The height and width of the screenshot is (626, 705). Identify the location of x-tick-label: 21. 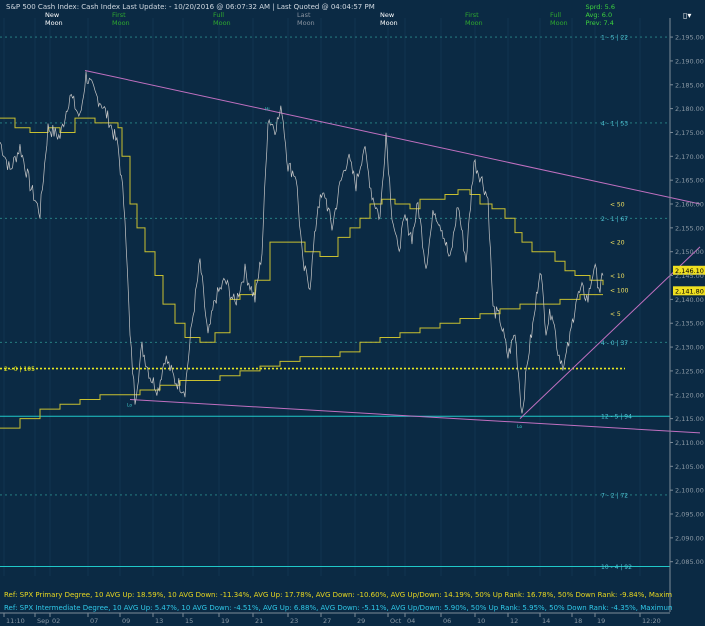
(259, 621).